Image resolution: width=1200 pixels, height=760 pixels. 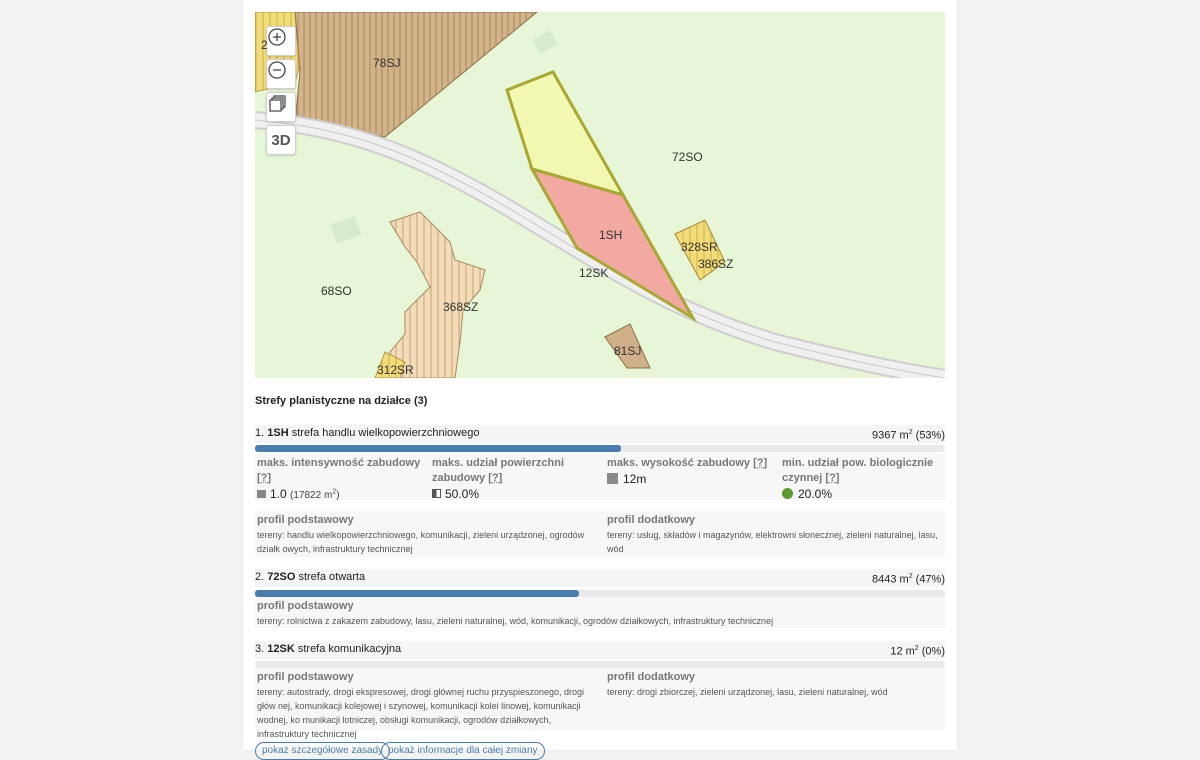 I want to click on zone-area: 8443 m2 (47%), so click(x=908, y=579).